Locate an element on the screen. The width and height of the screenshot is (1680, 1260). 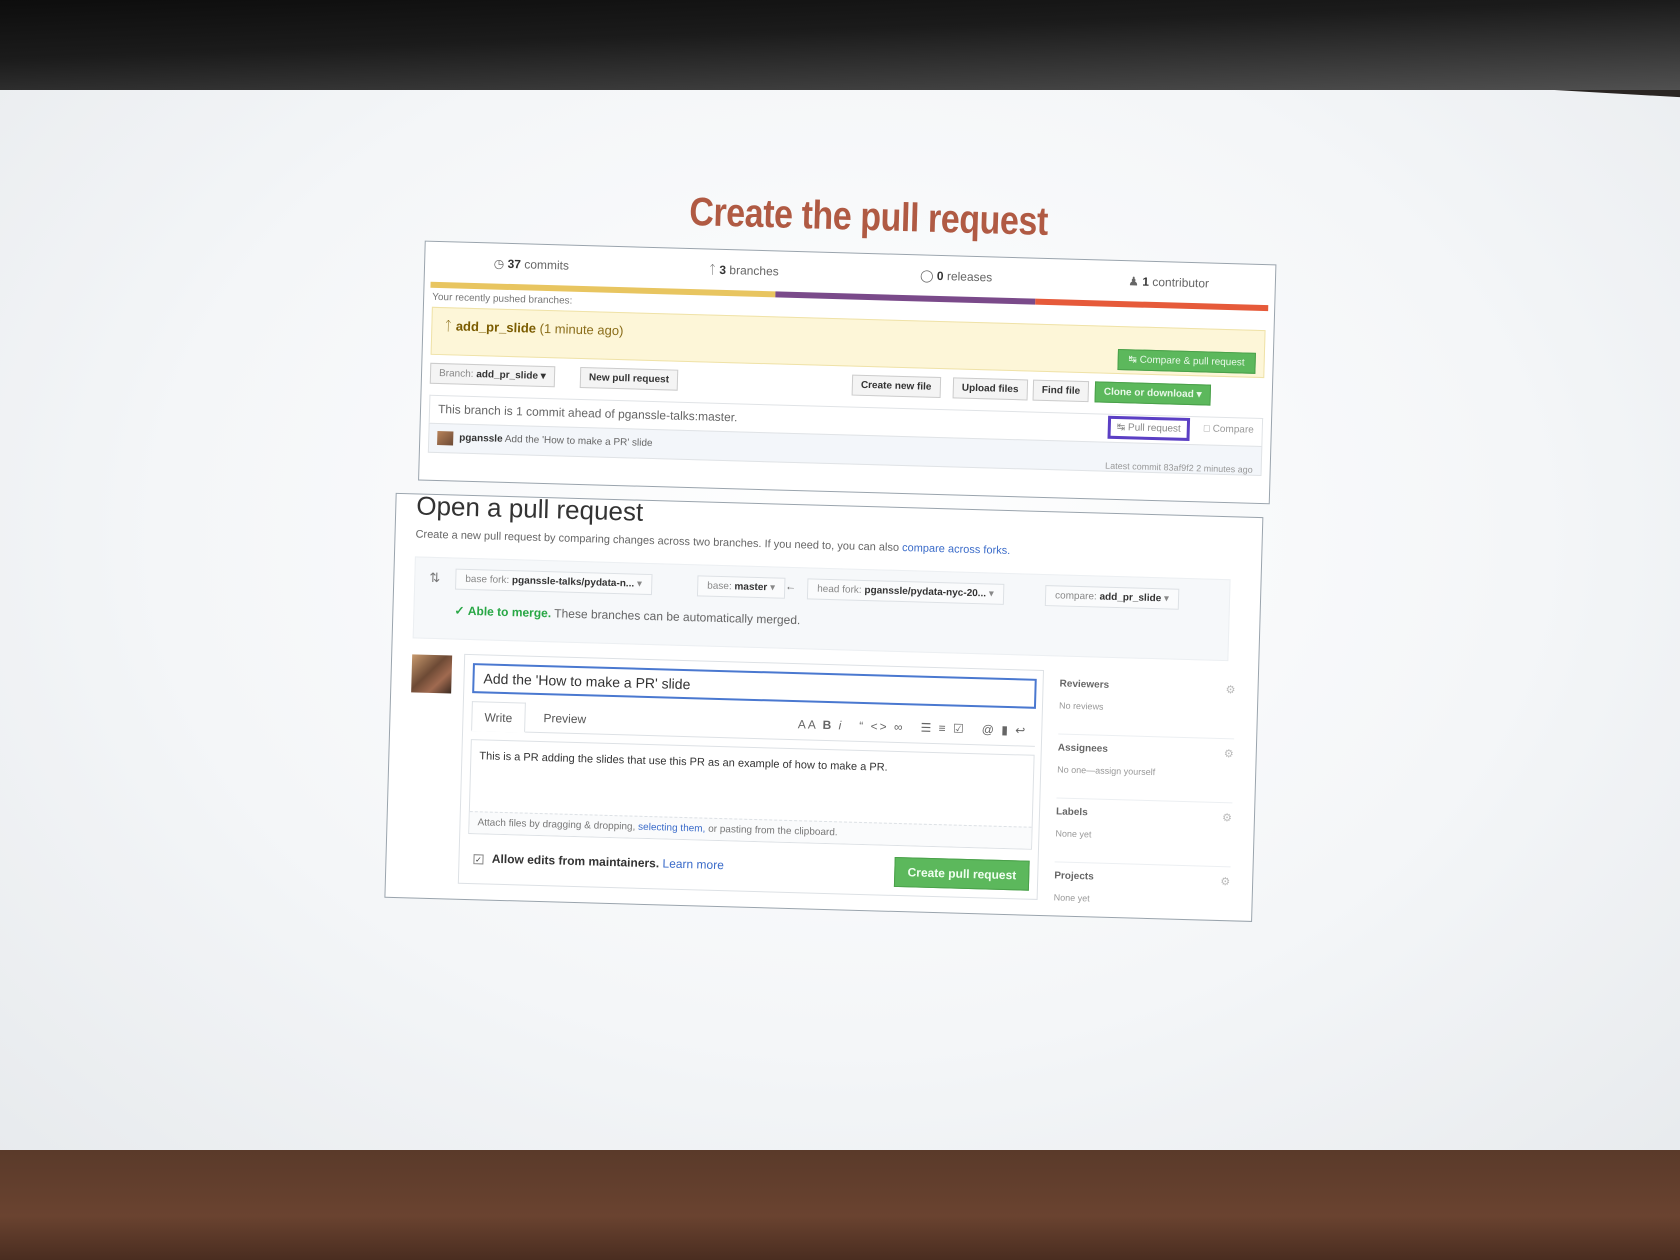
header-icon: AA is located at coordinates (808, 724).